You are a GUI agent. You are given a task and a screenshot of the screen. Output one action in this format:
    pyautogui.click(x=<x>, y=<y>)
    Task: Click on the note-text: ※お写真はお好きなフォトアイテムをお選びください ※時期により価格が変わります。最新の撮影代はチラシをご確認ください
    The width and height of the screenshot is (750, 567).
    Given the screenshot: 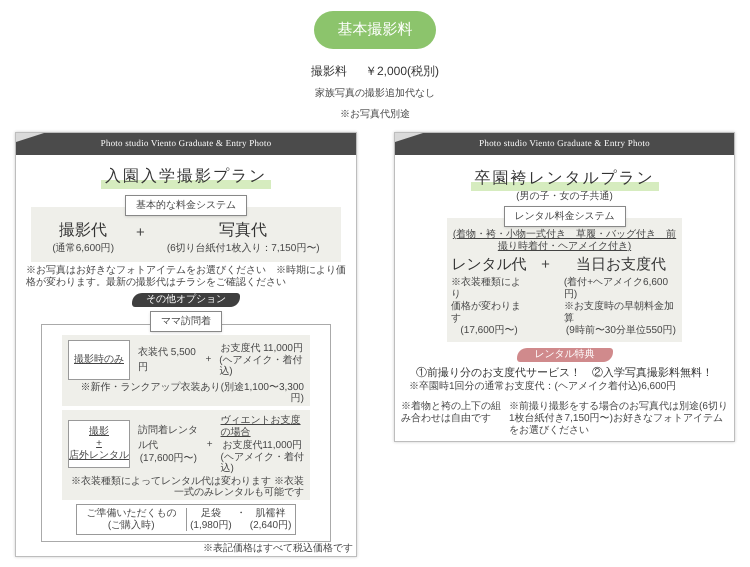 What is the action you would take?
    pyautogui.click(x=186, y=276)
    